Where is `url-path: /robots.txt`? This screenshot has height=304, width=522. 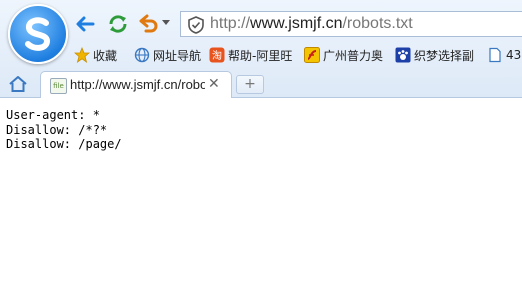 url-path: /robots.txt is located at coordinates (377, 23).